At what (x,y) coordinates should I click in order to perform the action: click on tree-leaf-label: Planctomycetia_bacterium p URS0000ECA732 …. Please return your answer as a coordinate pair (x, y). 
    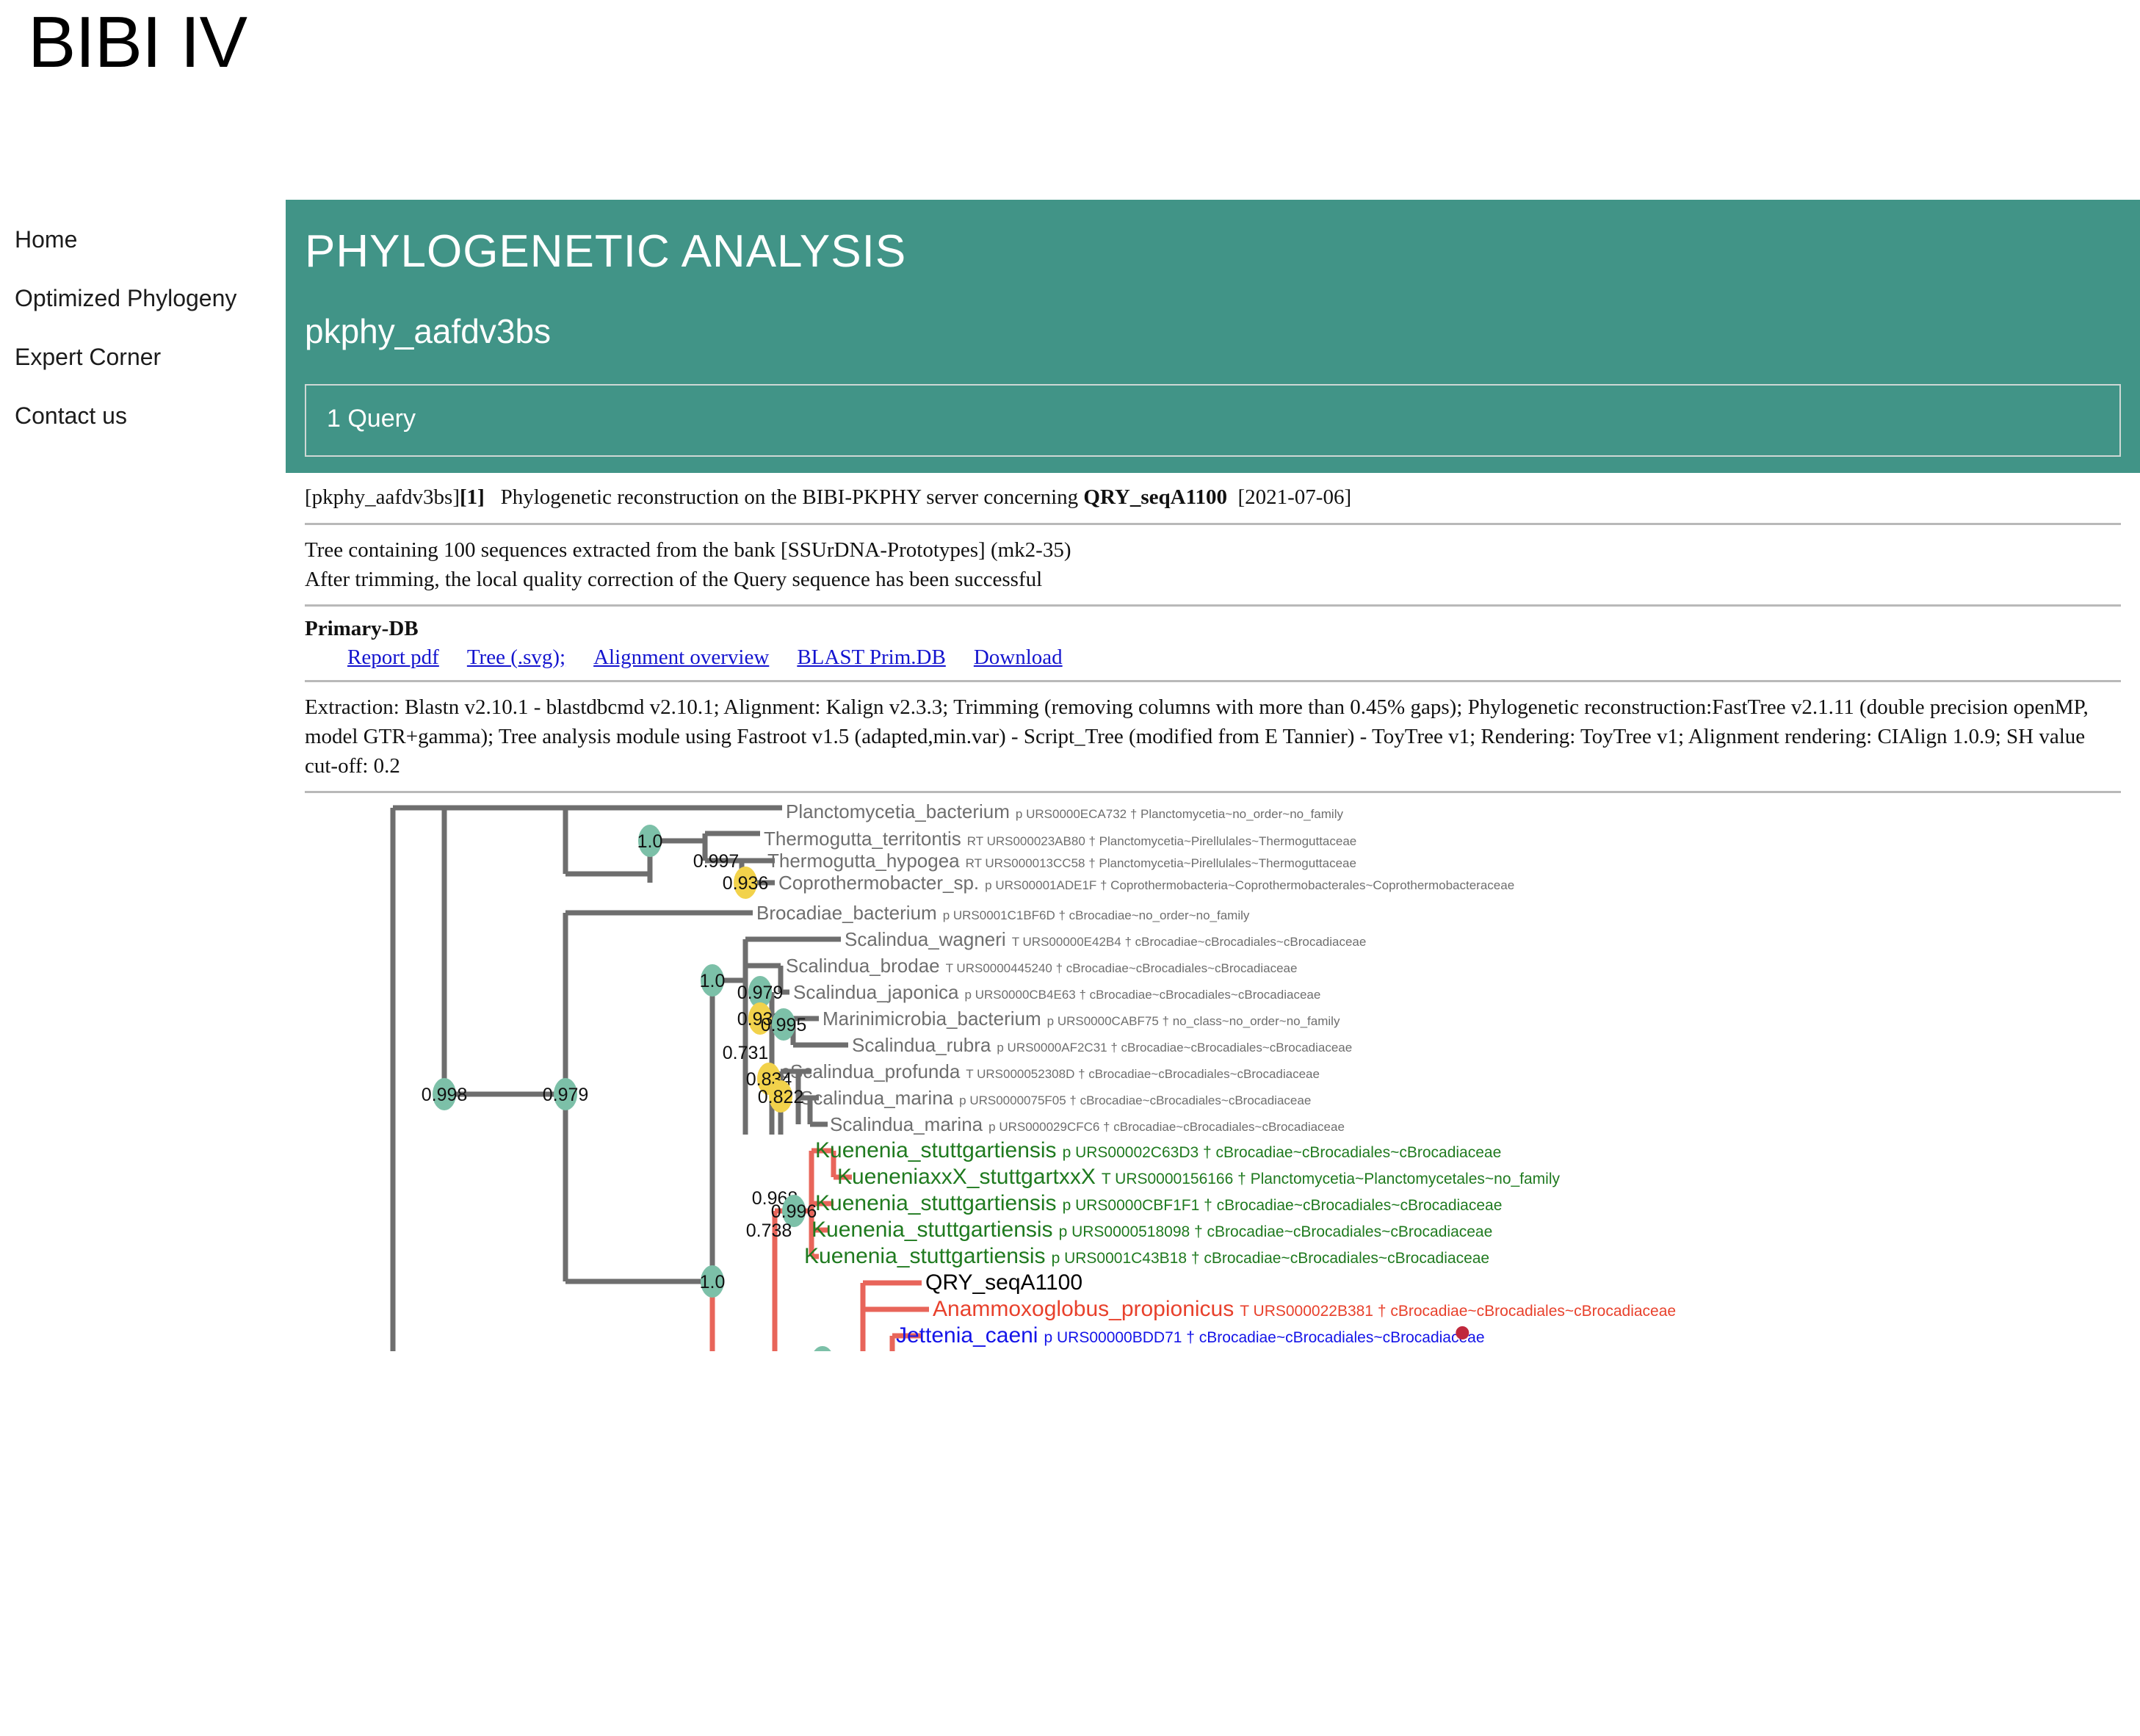
    Looking at the image, I should click on (1064, 811).